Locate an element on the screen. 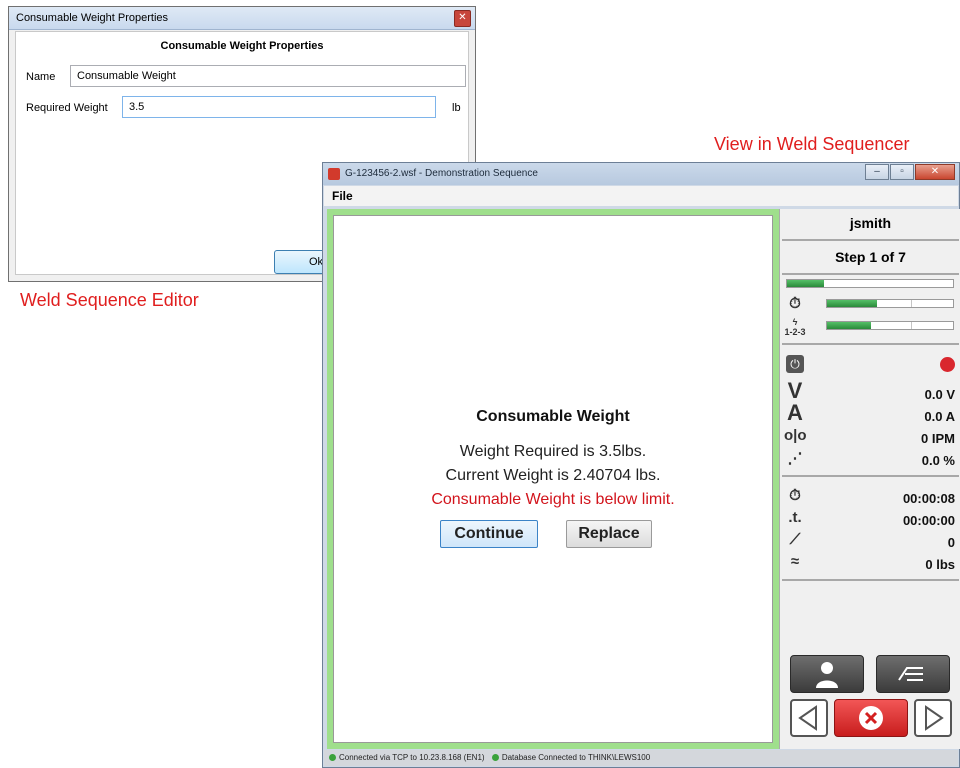 This screenshot has height=768, width=960. arc-time-value: 00:00:08 is located at coordinates (928, 498).